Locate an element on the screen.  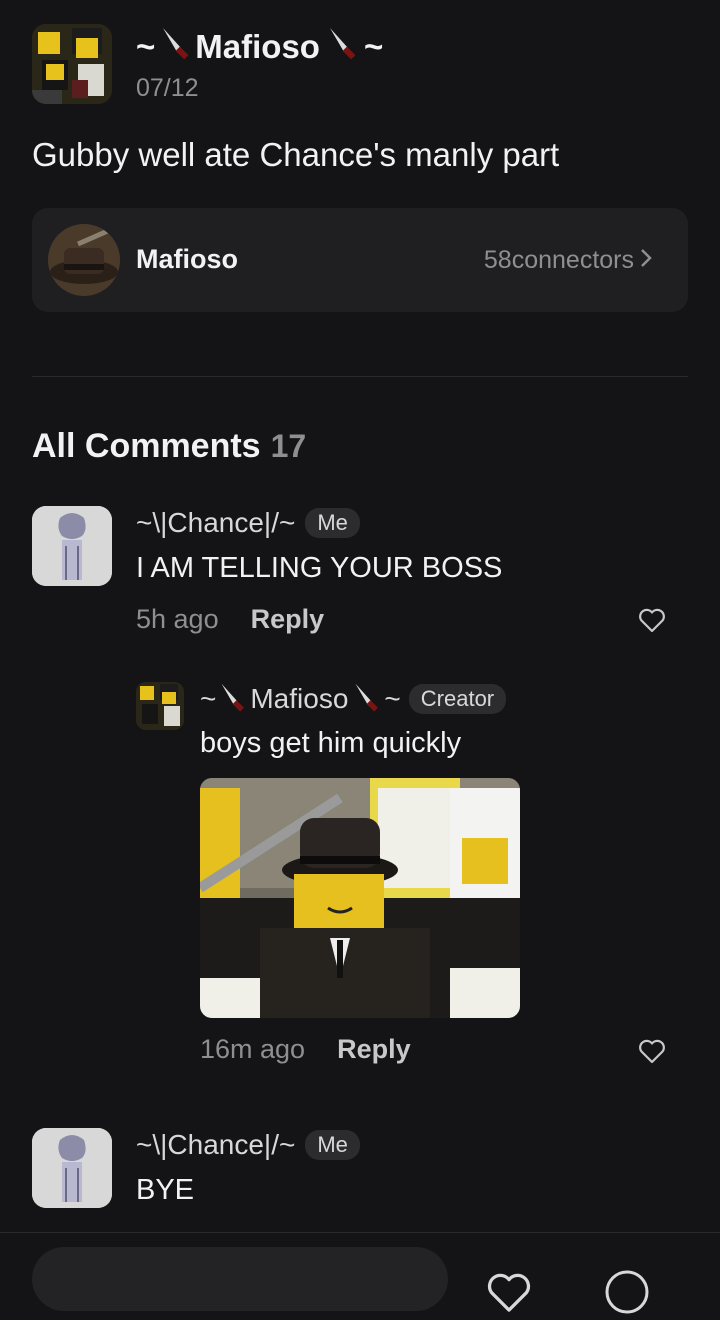
comment-meta: 5h ago Reply is located at coordinates (230, 619).